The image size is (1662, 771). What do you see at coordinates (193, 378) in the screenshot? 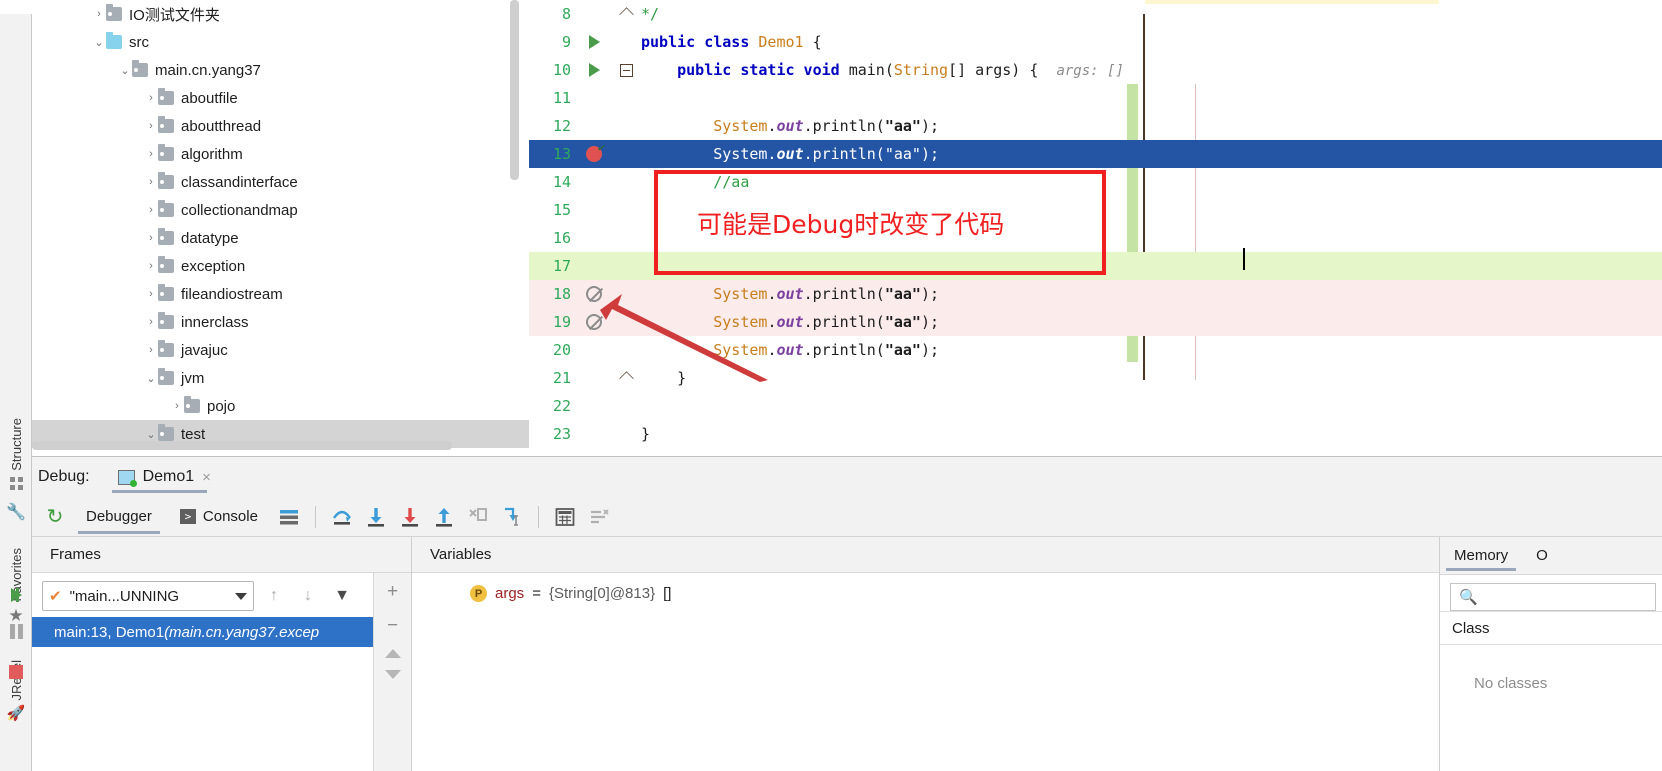
I see `tree-item-label: jvm` at bounding box center [193, 378].